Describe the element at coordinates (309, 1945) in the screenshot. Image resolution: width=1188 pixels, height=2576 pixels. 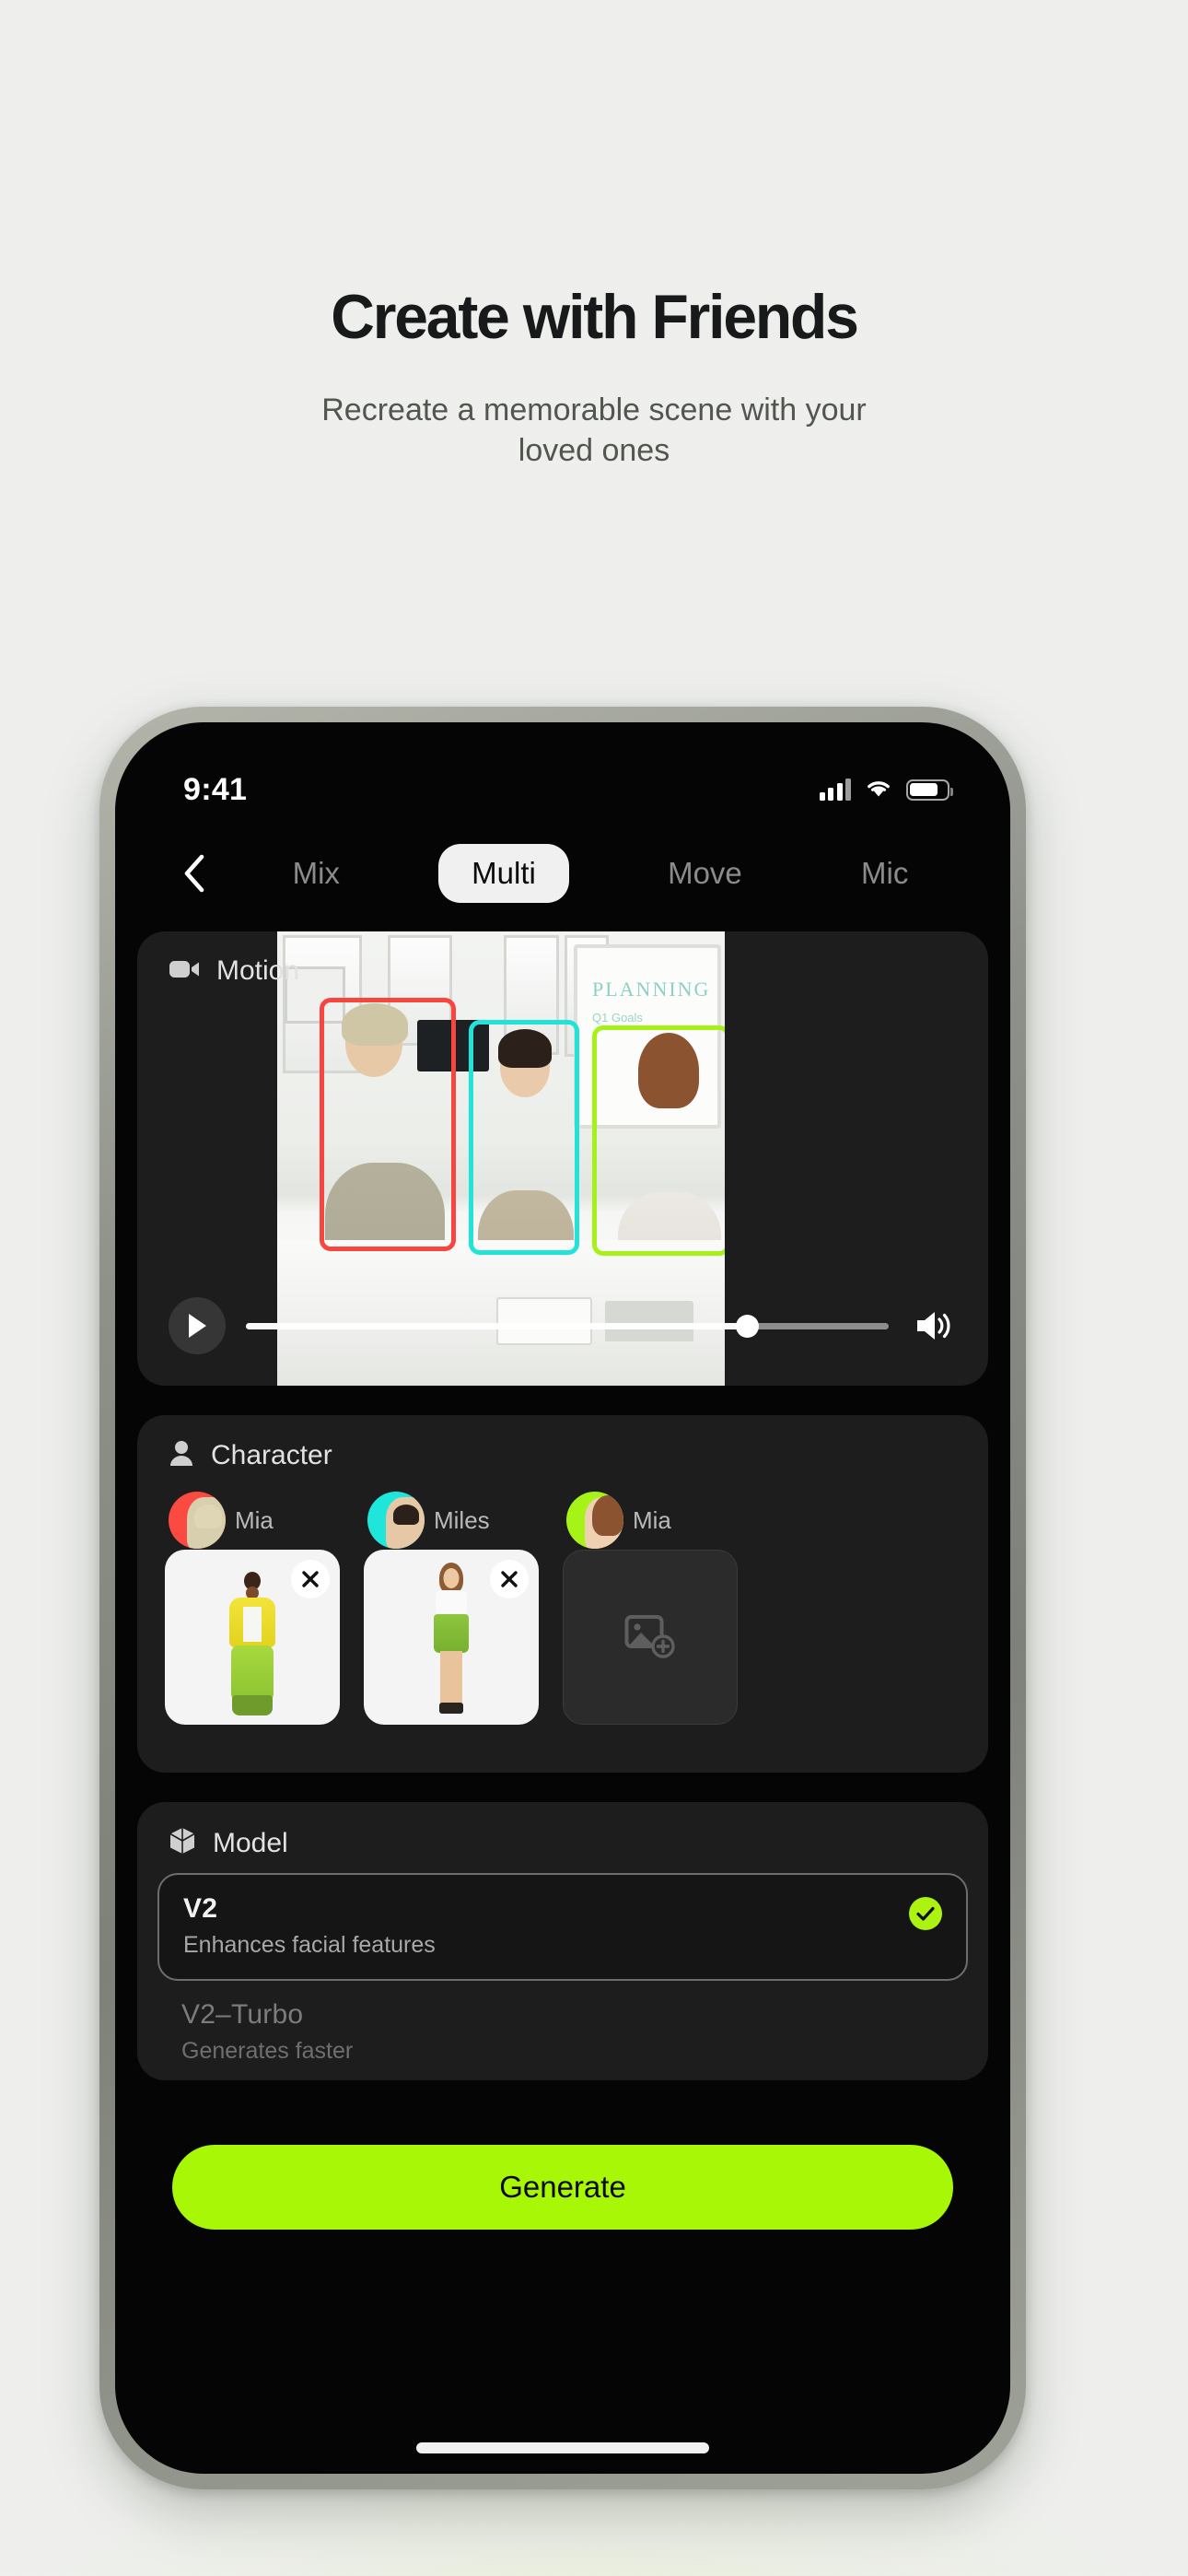
I see `model-option-v2-description: Enhances facial features` at that location.